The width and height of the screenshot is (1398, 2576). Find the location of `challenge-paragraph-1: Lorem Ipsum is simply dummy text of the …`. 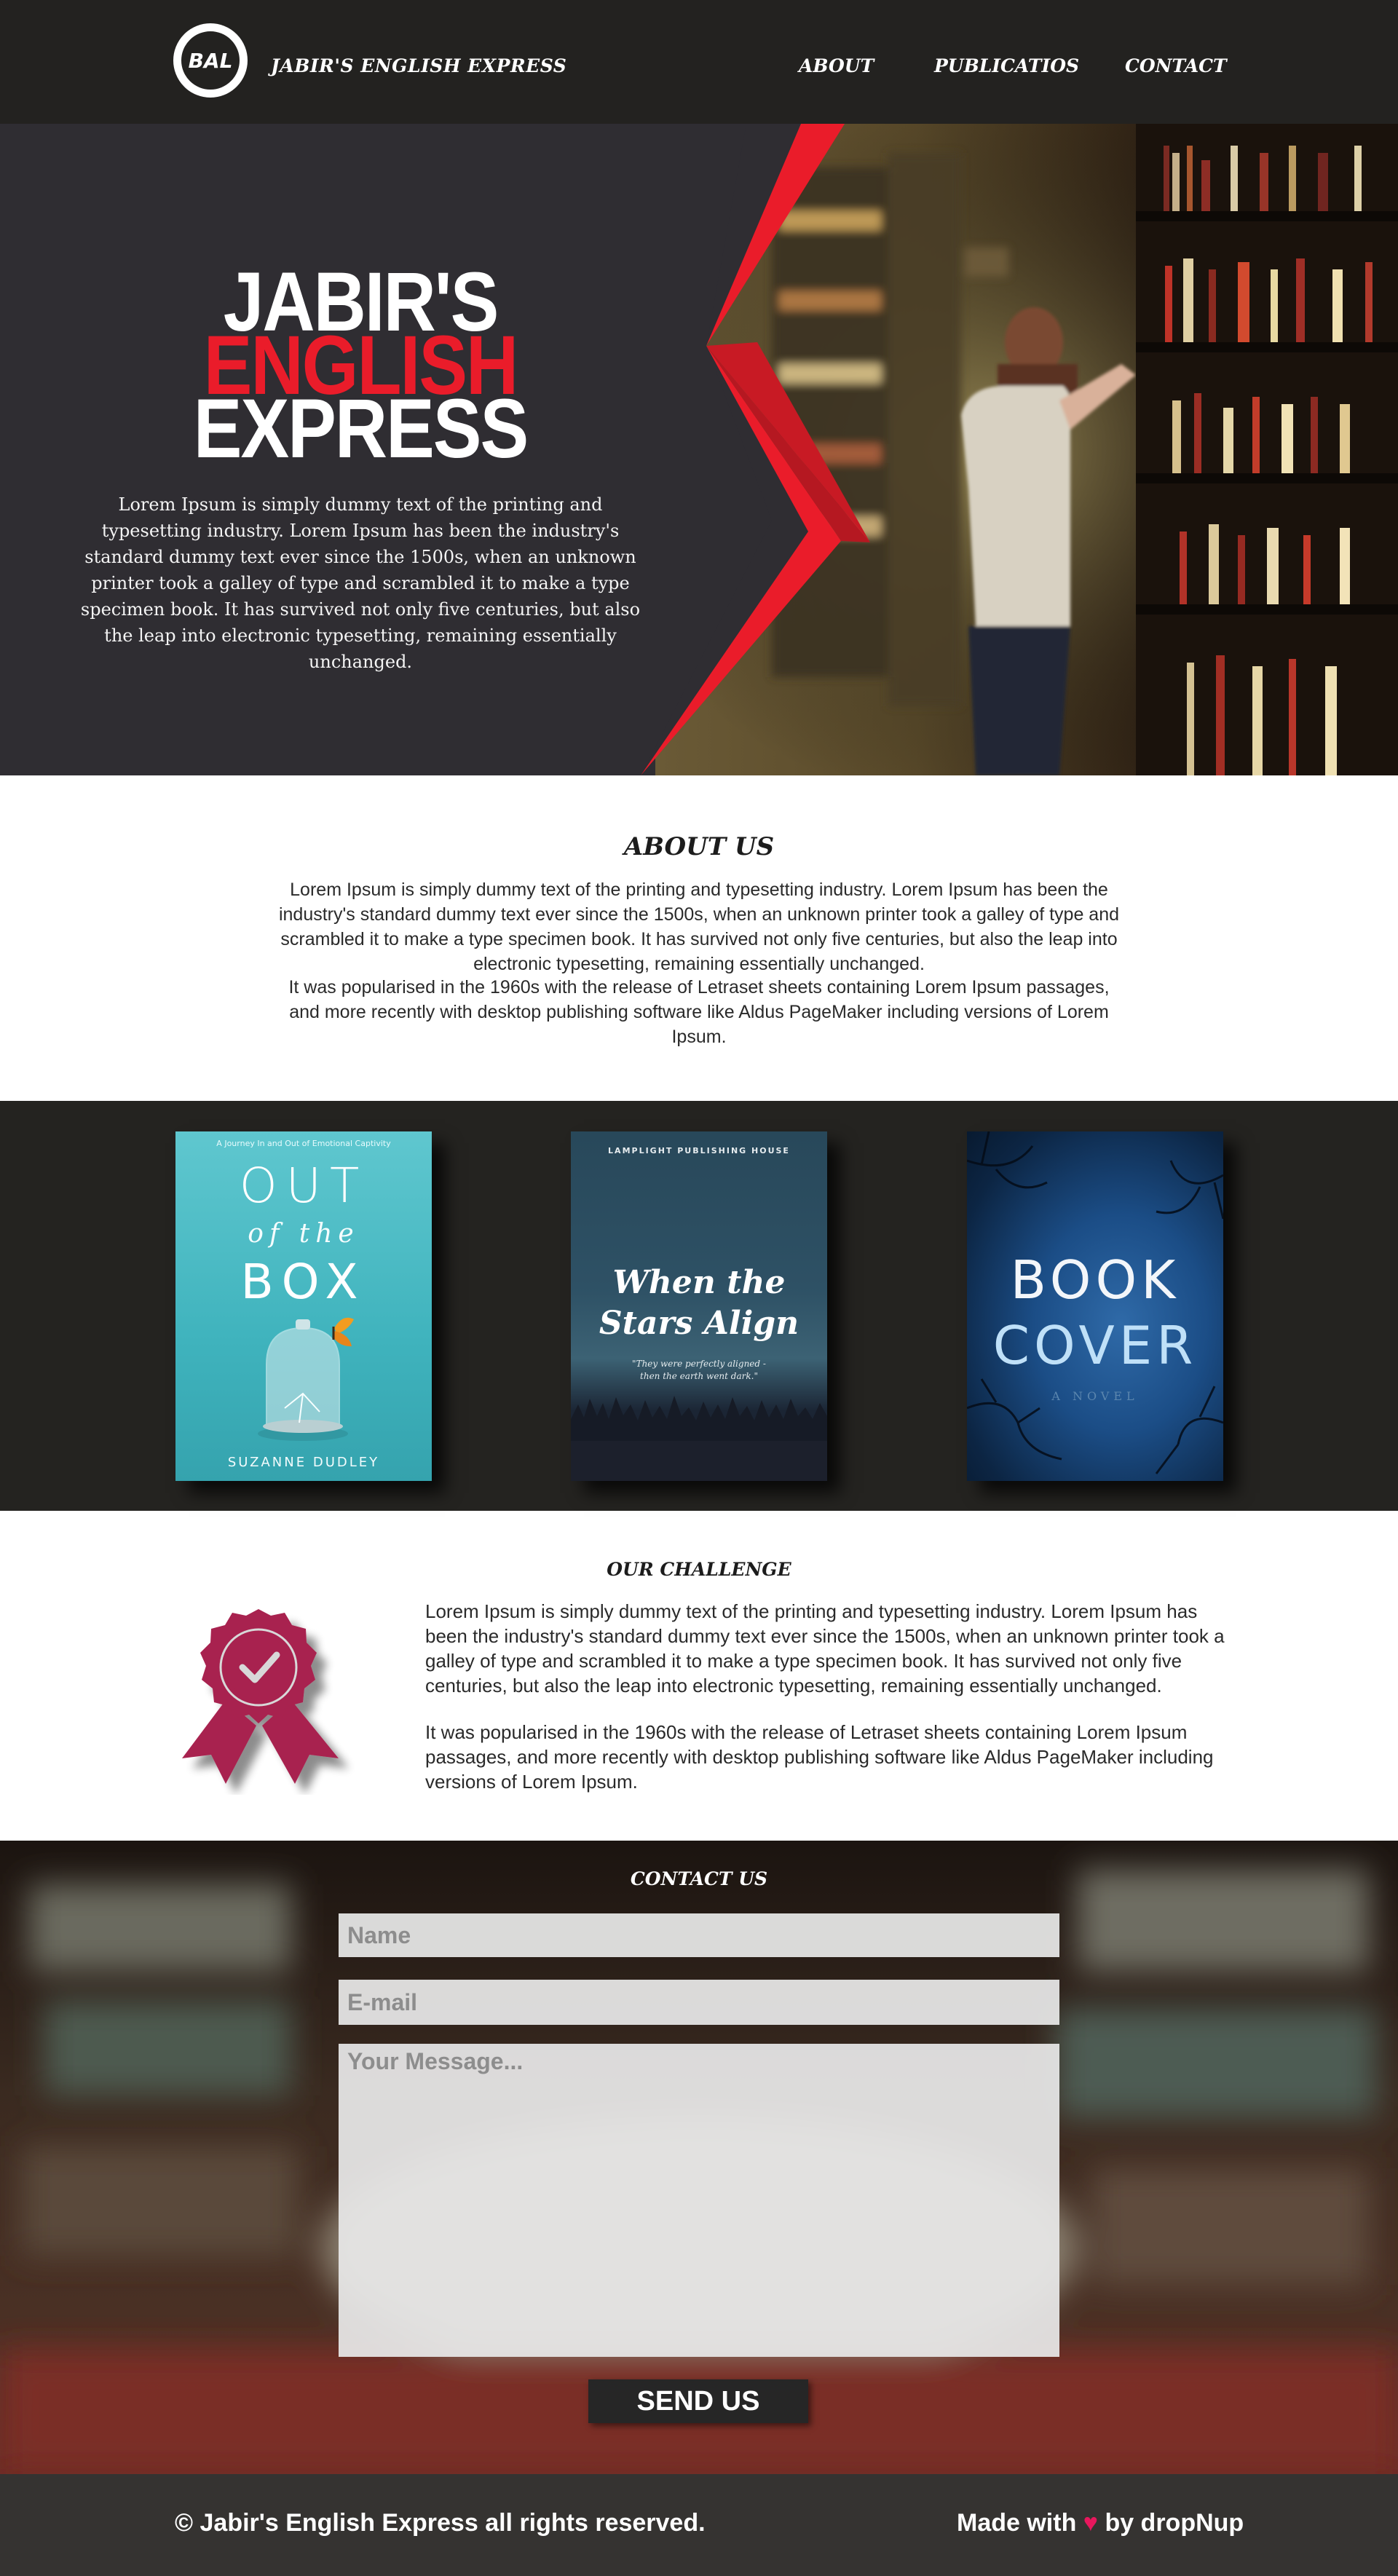

challenge-paragraph-1: Lorem Ipsum is simply dummy text of the … is located at coordinates (825, 1648).